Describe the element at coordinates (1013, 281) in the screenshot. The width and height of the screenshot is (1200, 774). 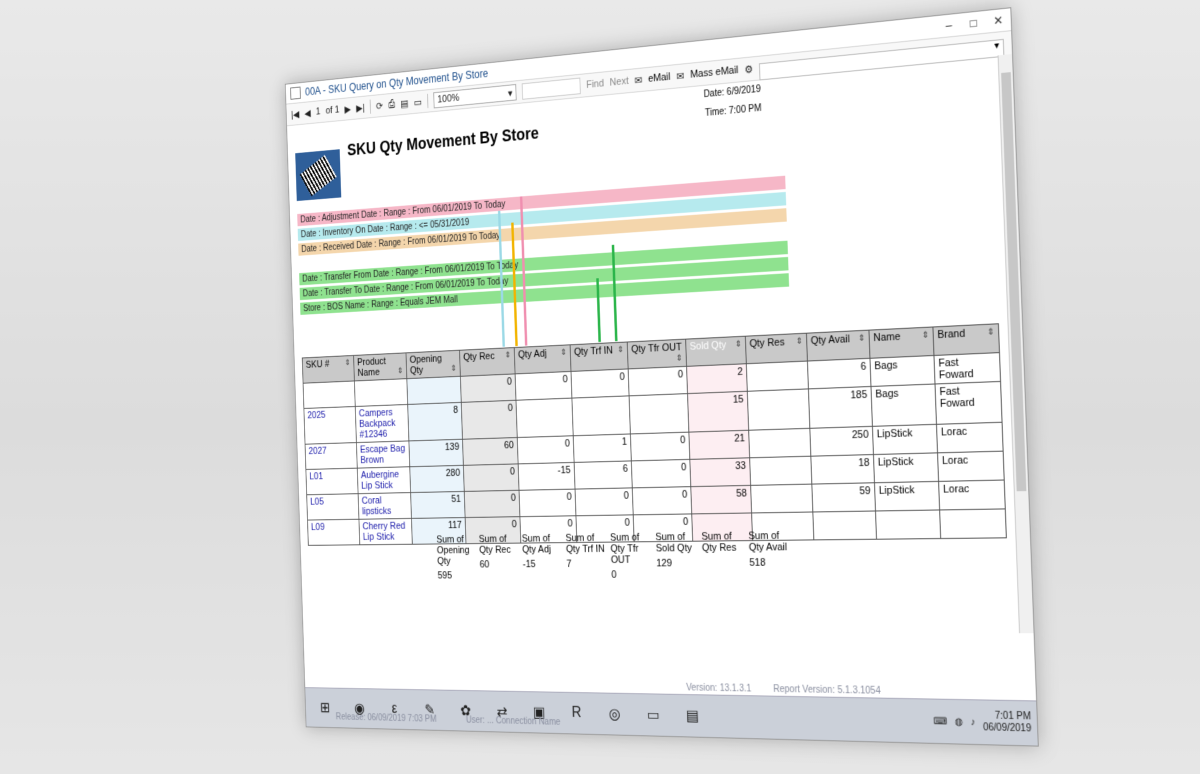
I see `scroll-thumb` at that location.